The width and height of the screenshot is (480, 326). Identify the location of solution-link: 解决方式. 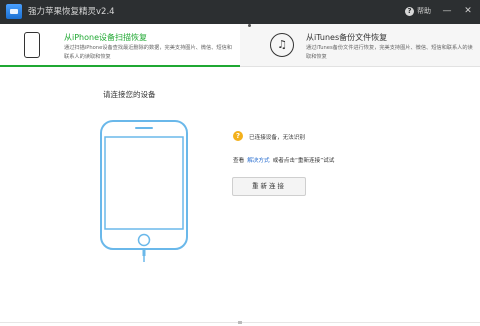
(258, 161).